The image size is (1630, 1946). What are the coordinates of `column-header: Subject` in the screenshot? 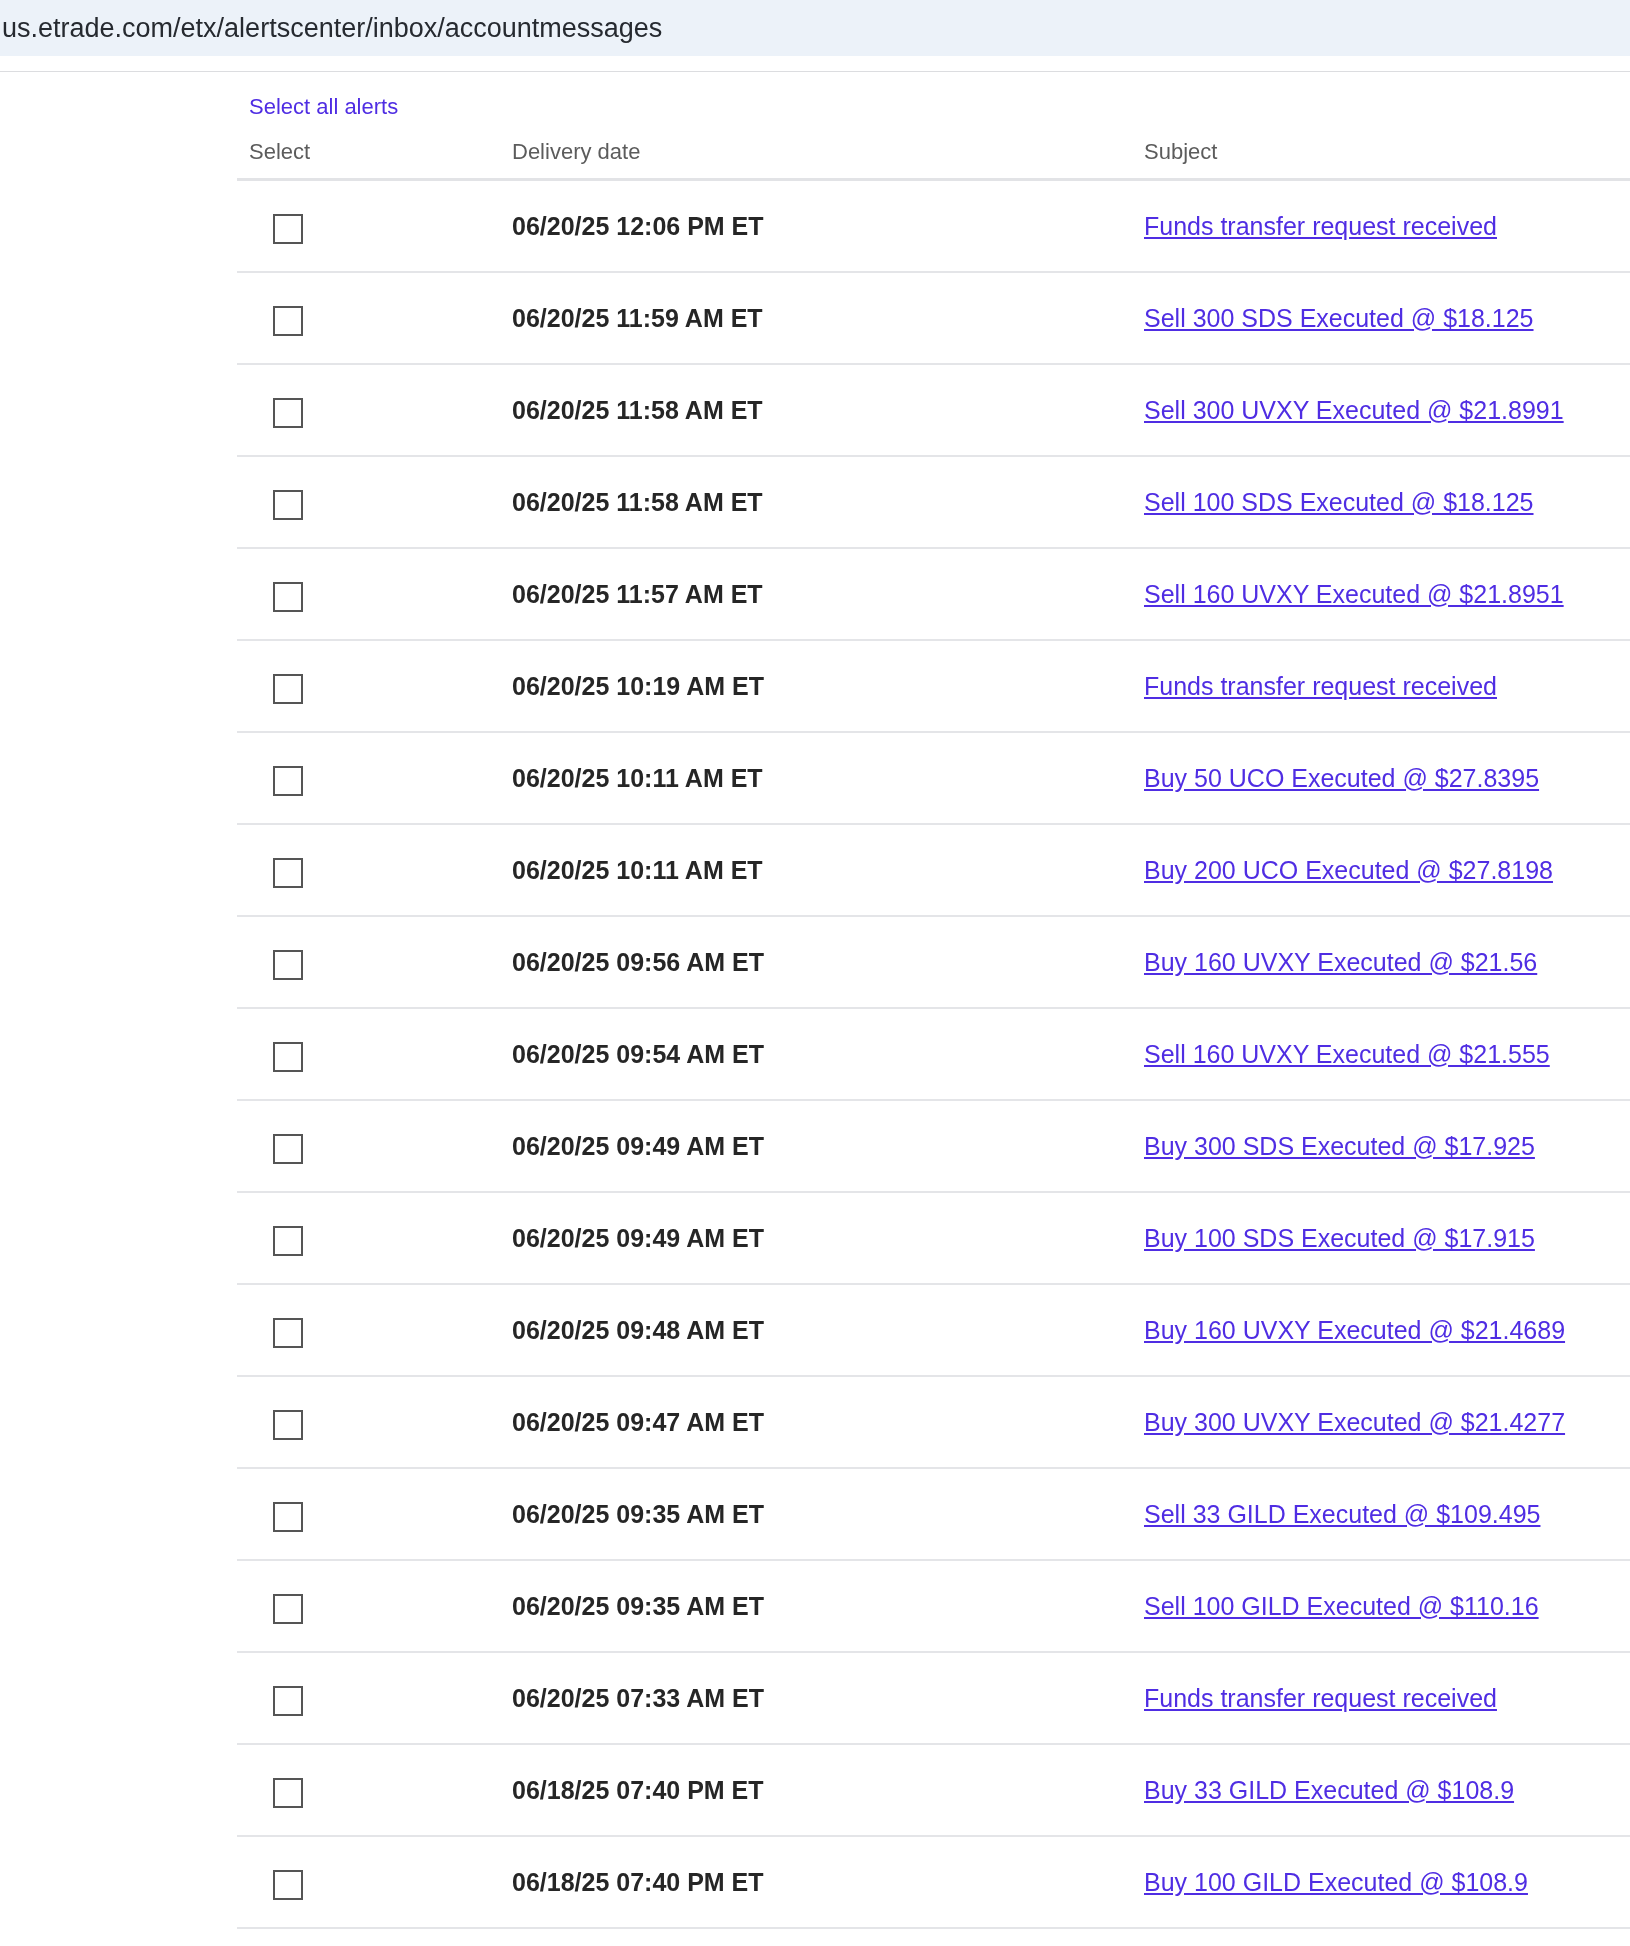 It's located at (1181, 152).